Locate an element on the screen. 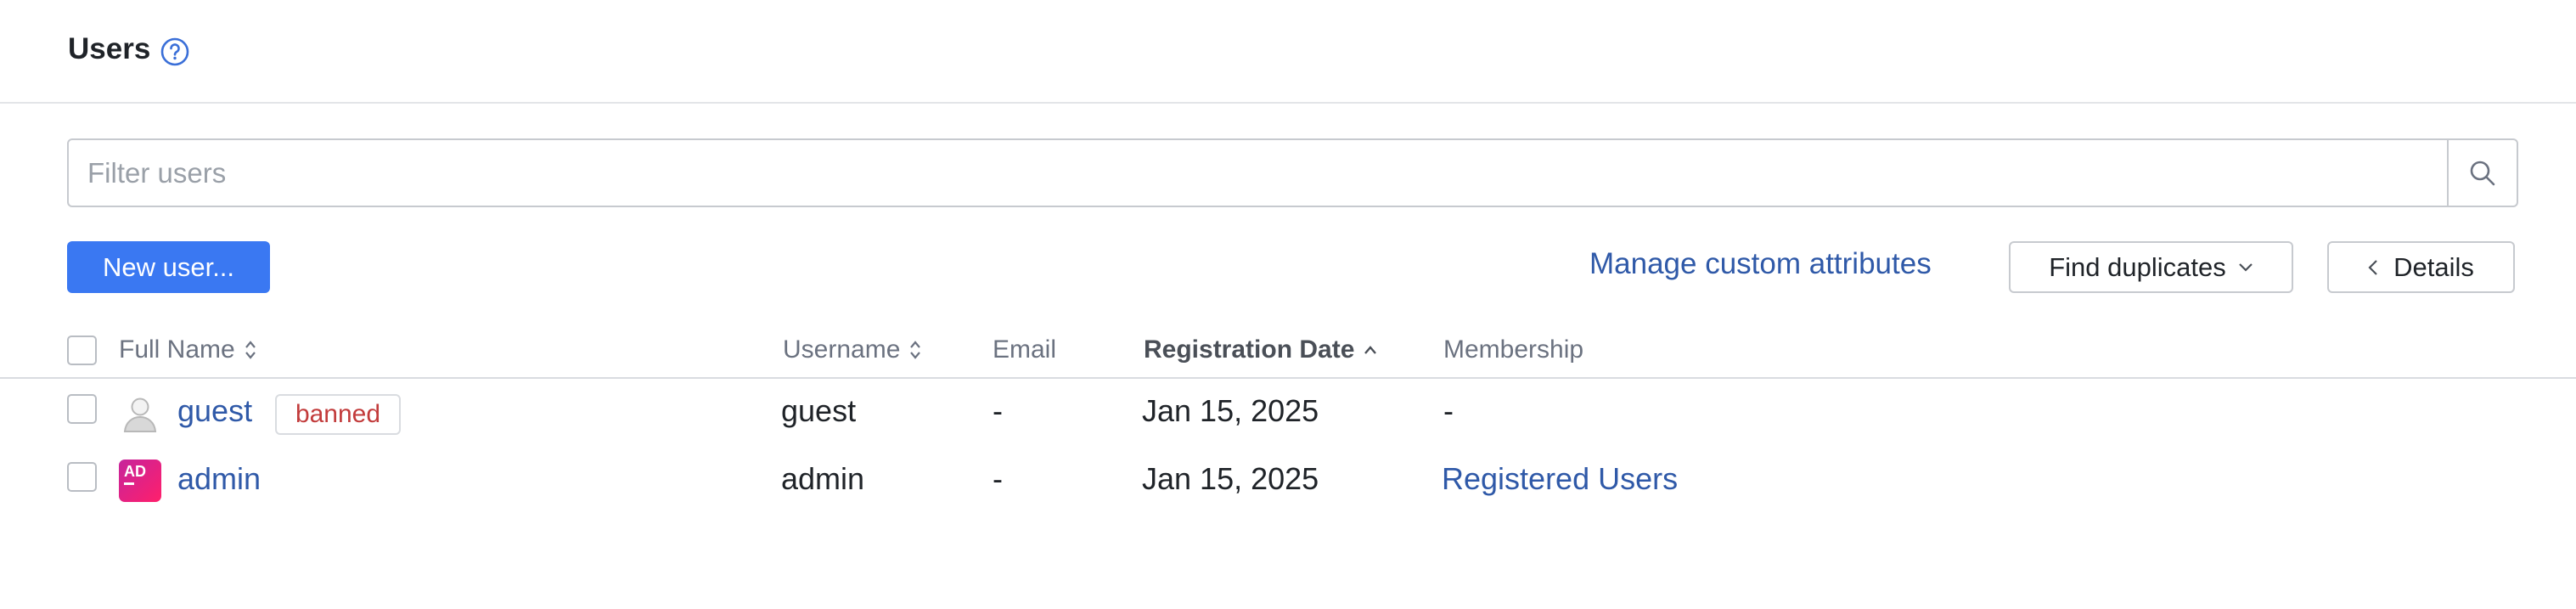 This screenshot has height=609, width=2576. column-header-username: Username is located at coordinates (852, 350).